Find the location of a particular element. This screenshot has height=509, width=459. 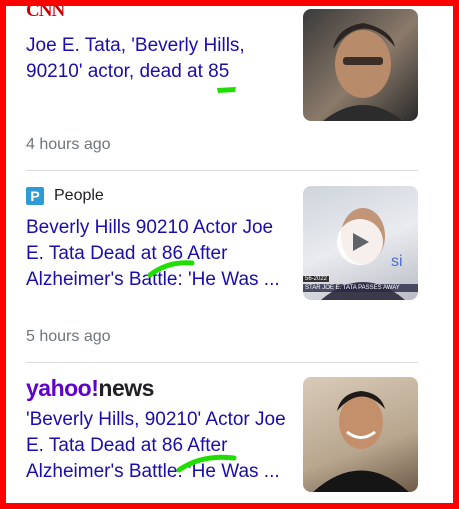

video-thumbnail: si 56-2022 STAR JOE E. TATA PASSES AWAY is located at coordinates (360, 243).